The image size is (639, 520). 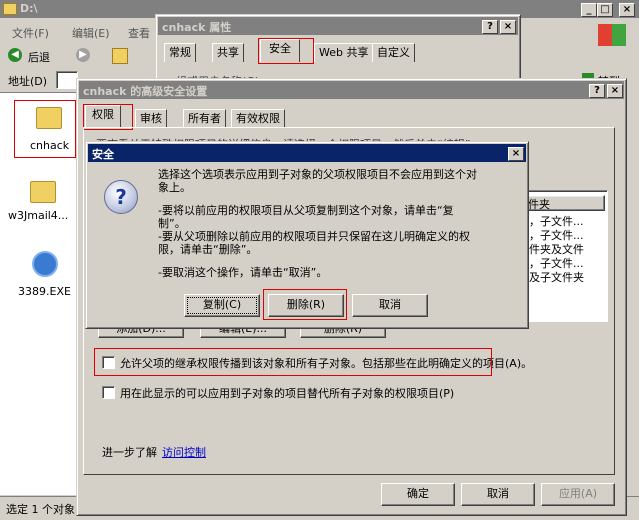 What do you see at coordinates (556, 277) in the screenshot?
I see `list-row: 及子文件夹` at bounding box center [556, 277].